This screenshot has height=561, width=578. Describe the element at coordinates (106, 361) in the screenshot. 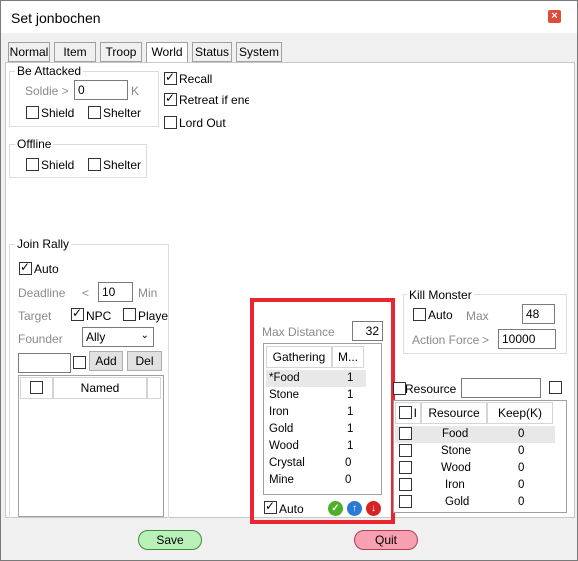

I see `add-button: Add` at that location.